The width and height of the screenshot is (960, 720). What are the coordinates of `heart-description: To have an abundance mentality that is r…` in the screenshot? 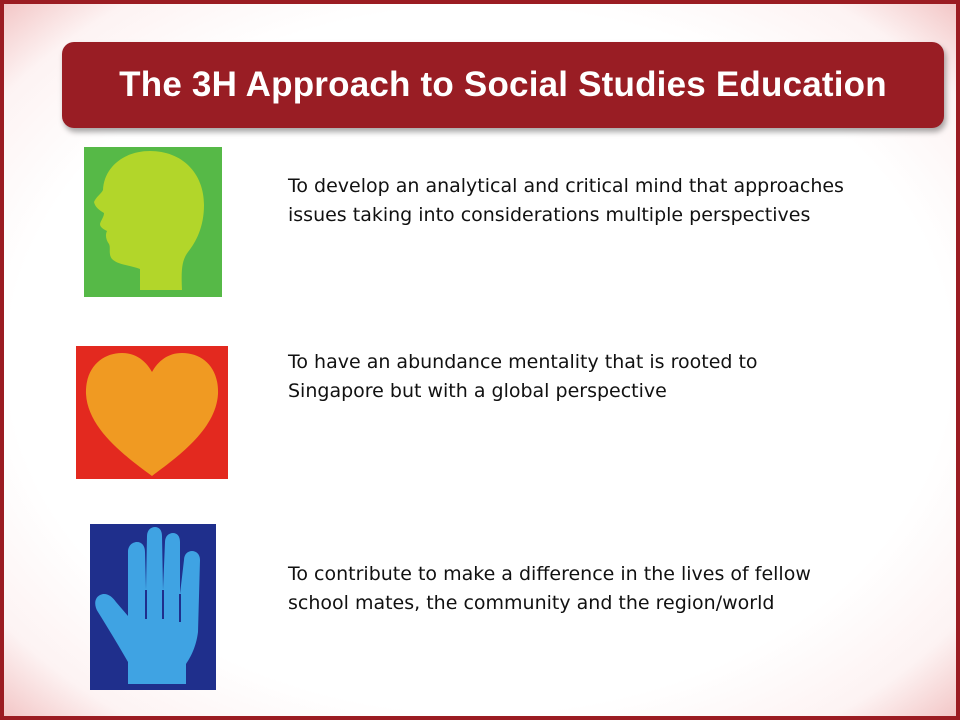 It's located at (523, 376).